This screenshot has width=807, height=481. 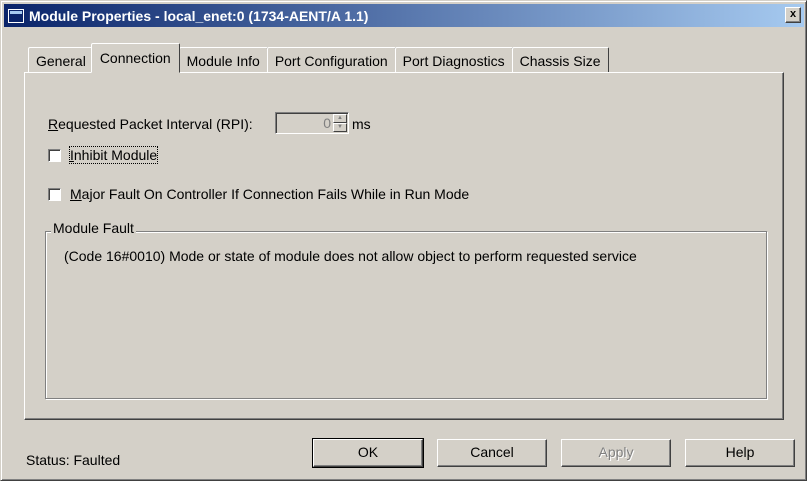 What do you see at coordinates (93, 228) in the screenshot?
I see `module-fault-title: Module Fault` at bounding box center [93, 228].